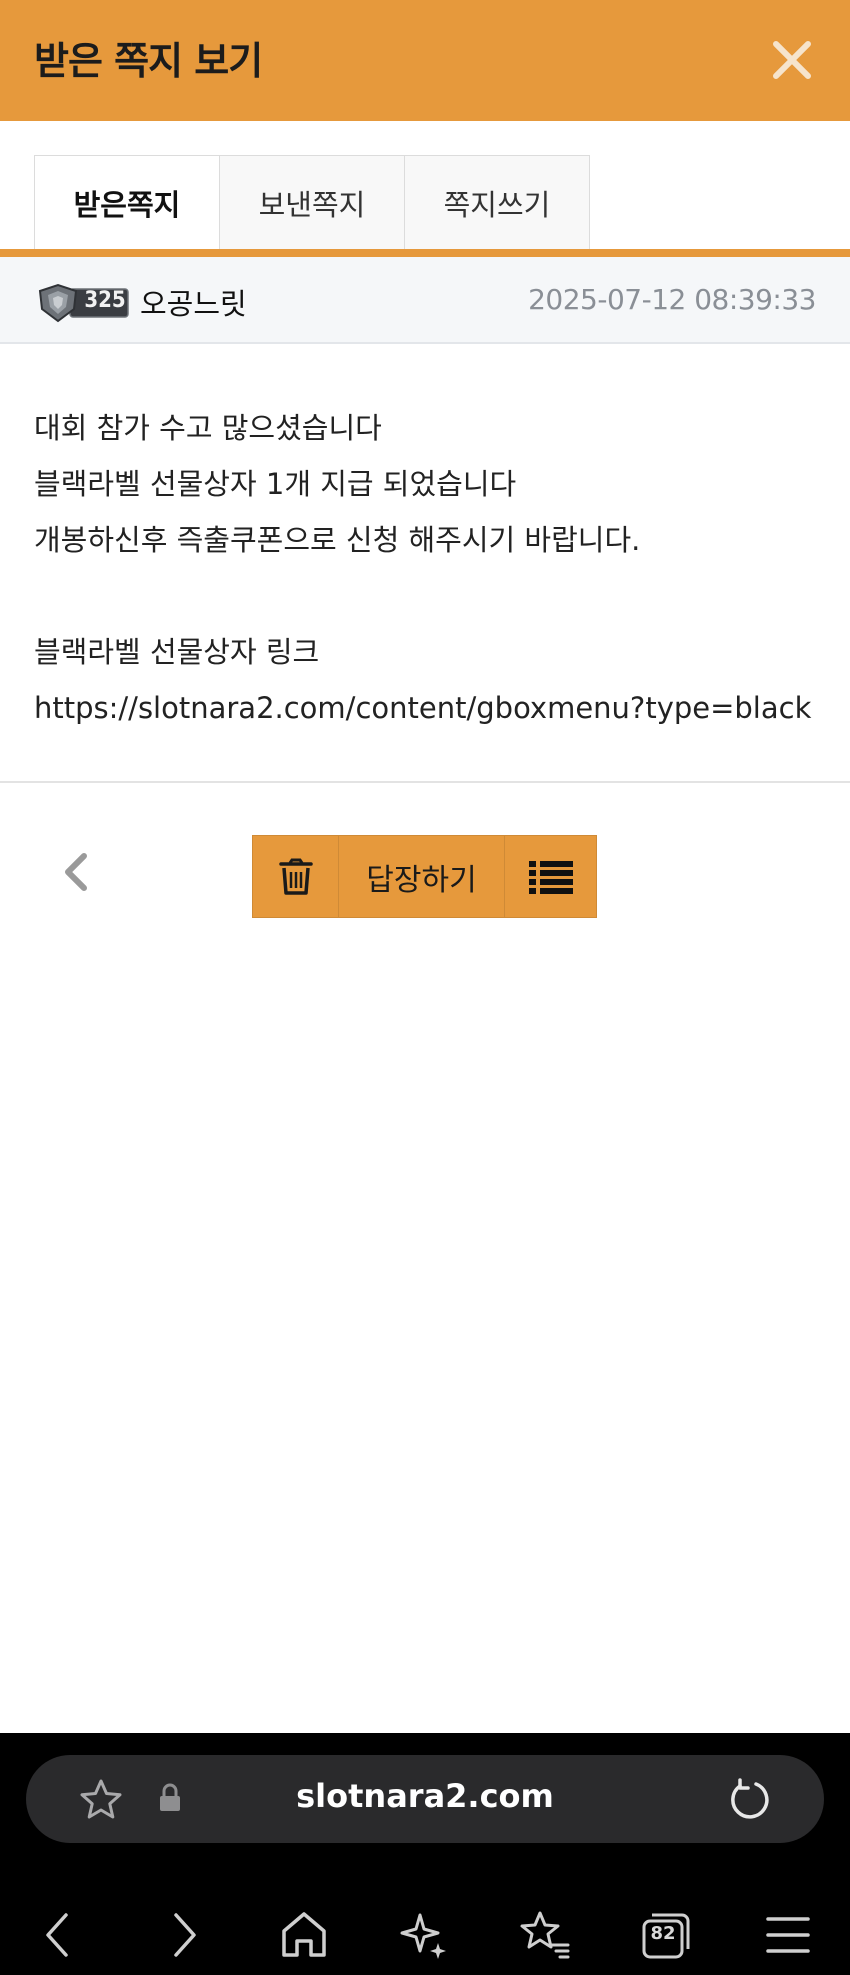 The image size is (850, 1975). I want to click on reload-icon, so click(749, 1800).